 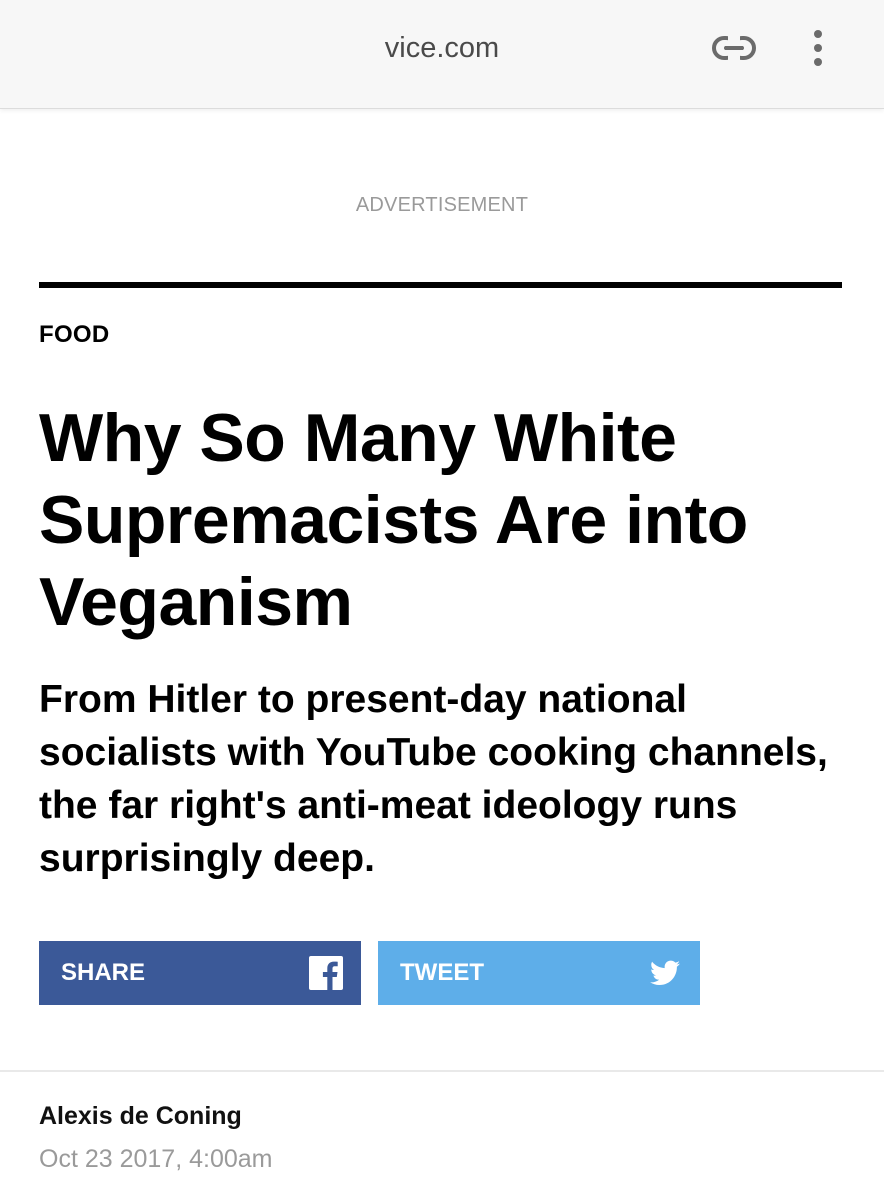 I want to click on facebook-share-button: SHARE, so click(x=200, y=973).